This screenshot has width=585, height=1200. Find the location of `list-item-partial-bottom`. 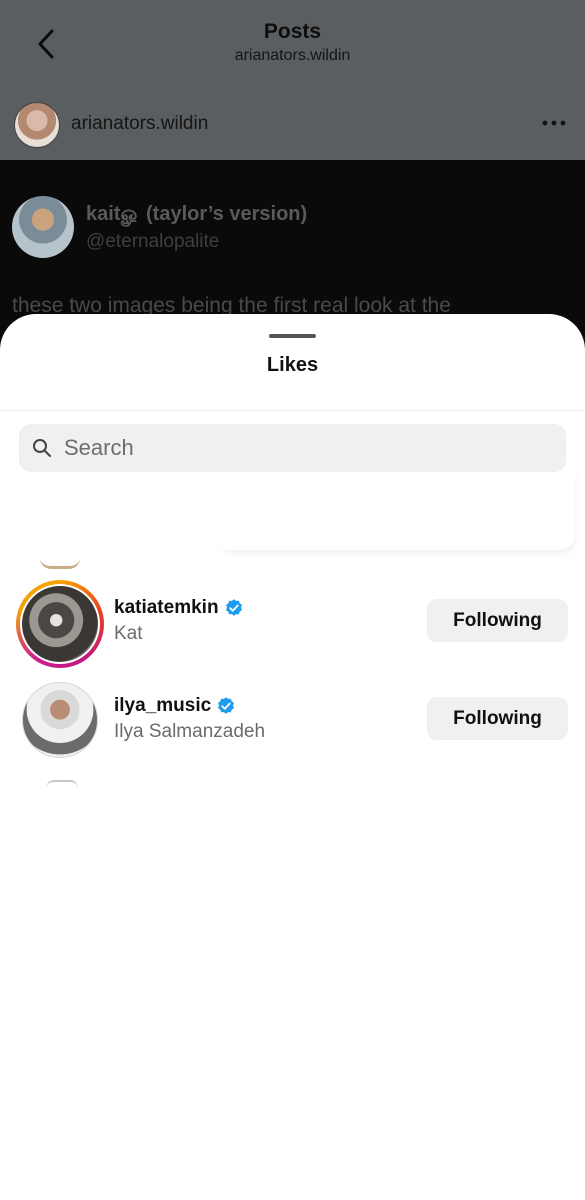

list-item-partial-bottom is located at coordinates (62, 784).